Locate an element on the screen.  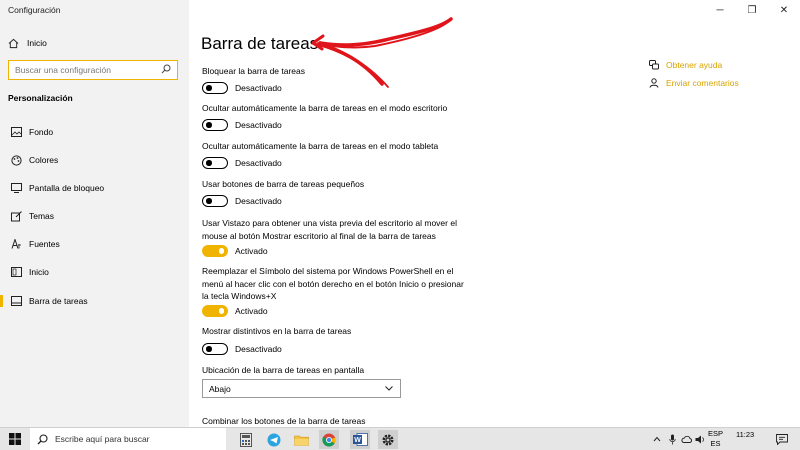
page-title: Barra de tareas is located at coordinates (260, 43).